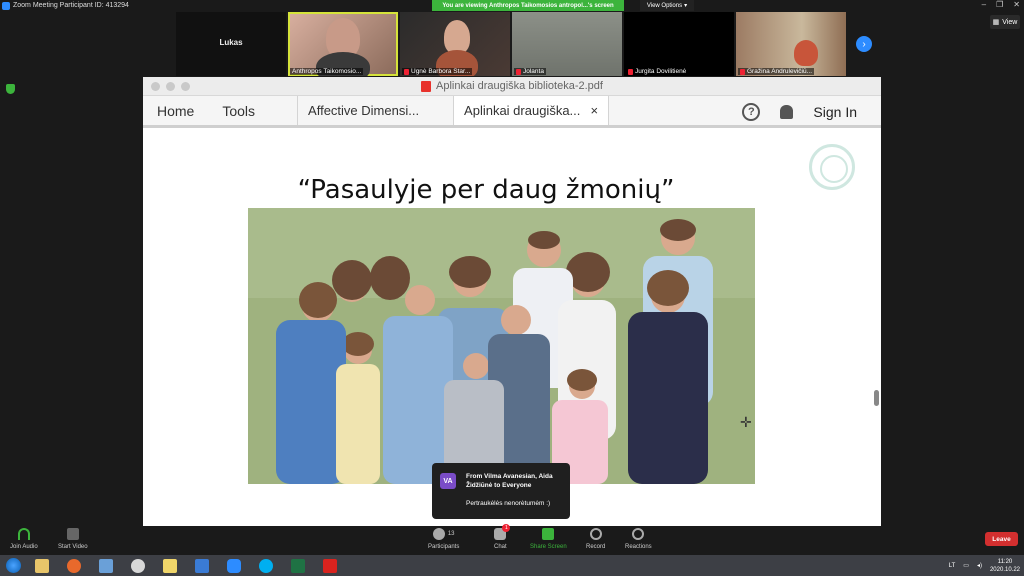 The width and height of the screenshot is (1024, 576). I want to click on grid-icon: ▦, so click(996, 22).